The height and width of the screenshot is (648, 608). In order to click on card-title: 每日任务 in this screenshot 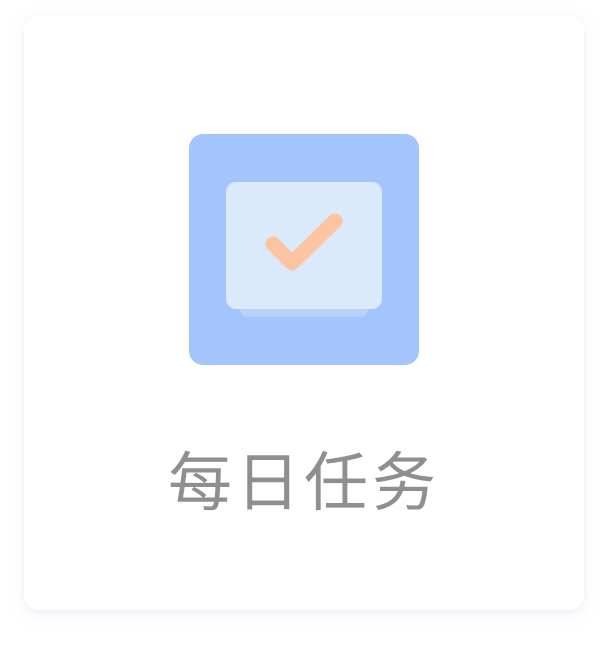, I will do `click(304, 484)`.